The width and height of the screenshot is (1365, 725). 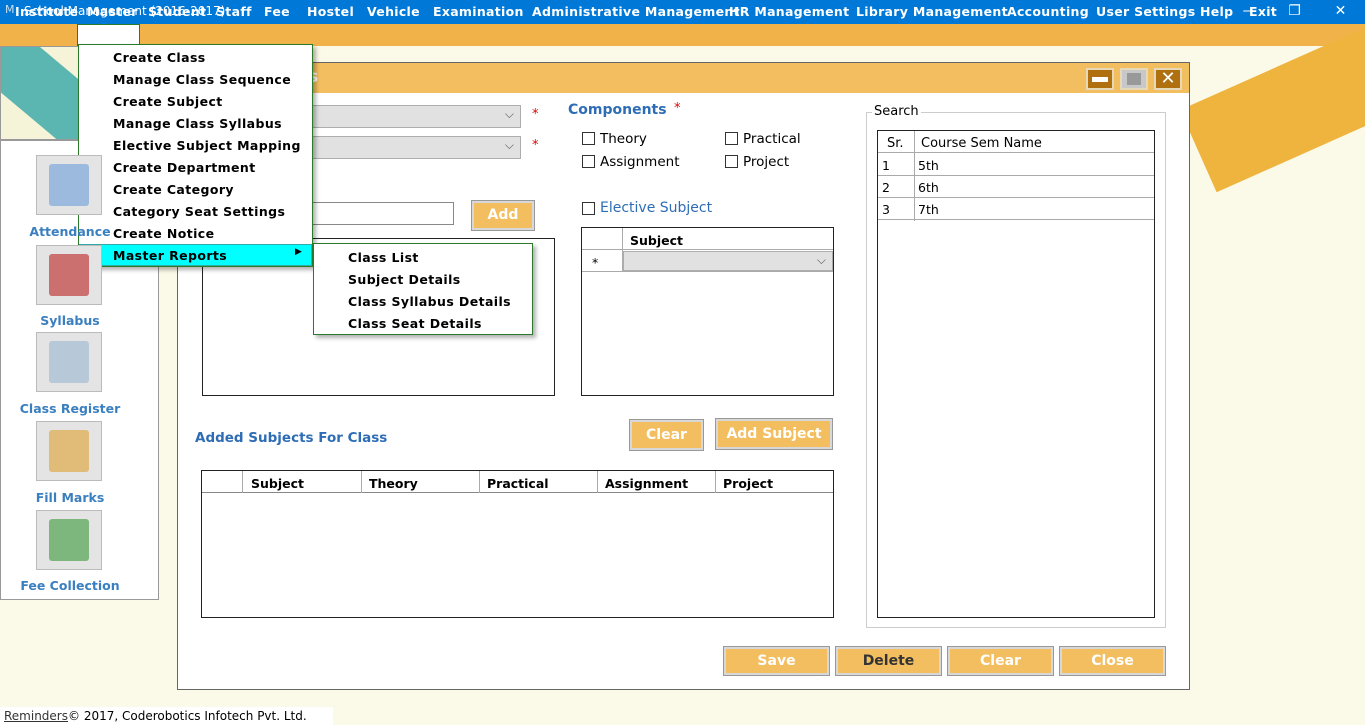 I want to click on menu-hr-management: HR Management, so click(x=789, y=11).